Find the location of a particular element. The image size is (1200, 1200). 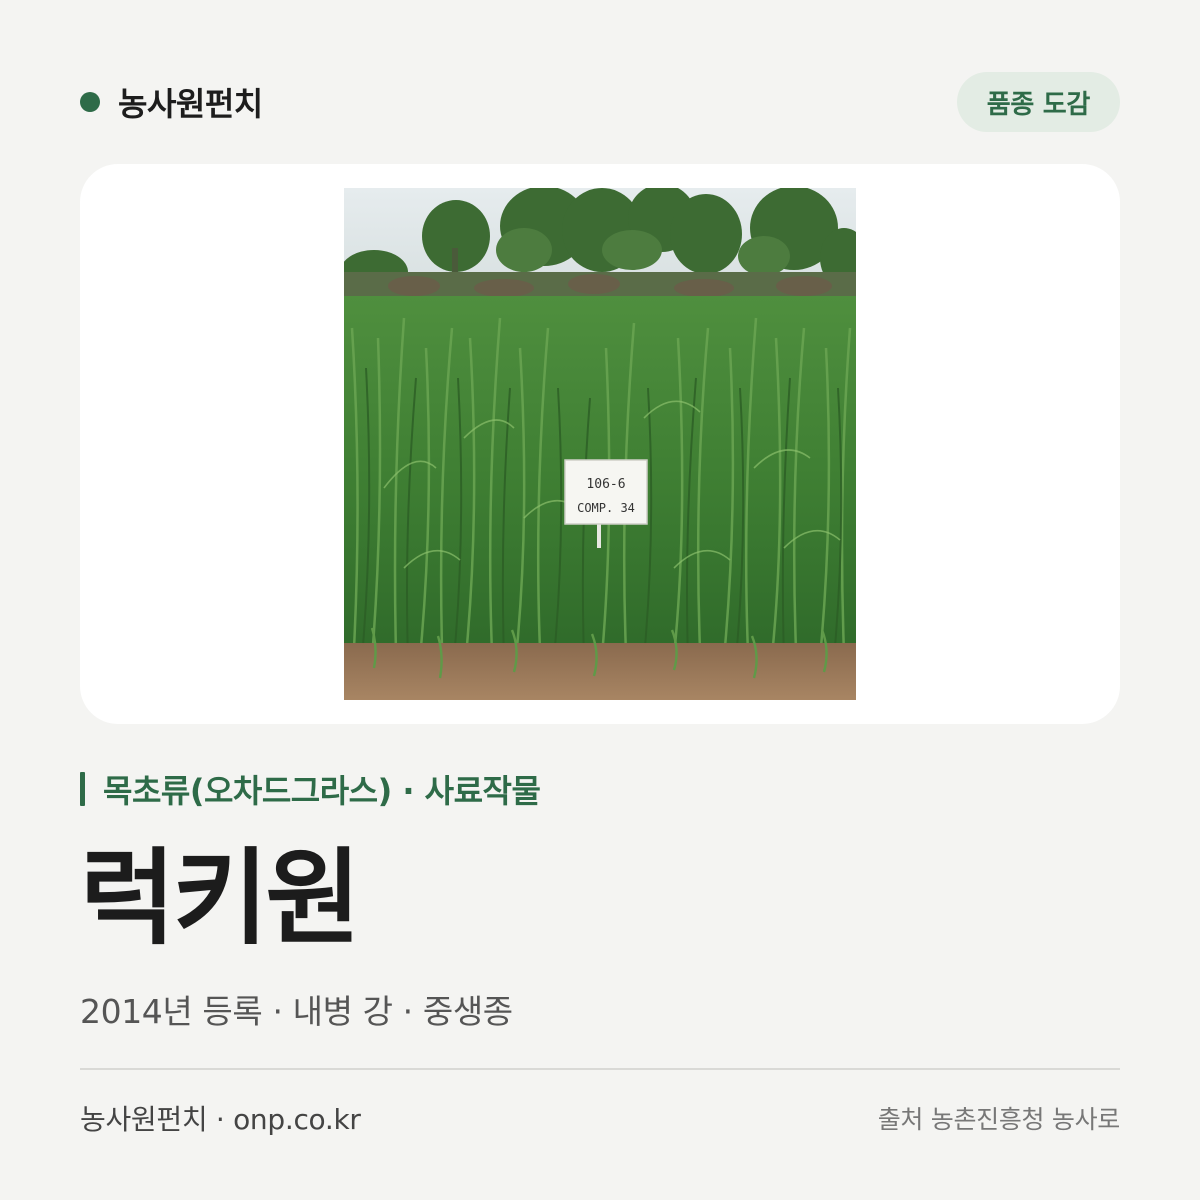

sign-line-1: 106-6 is located at coordinates (605, 484).